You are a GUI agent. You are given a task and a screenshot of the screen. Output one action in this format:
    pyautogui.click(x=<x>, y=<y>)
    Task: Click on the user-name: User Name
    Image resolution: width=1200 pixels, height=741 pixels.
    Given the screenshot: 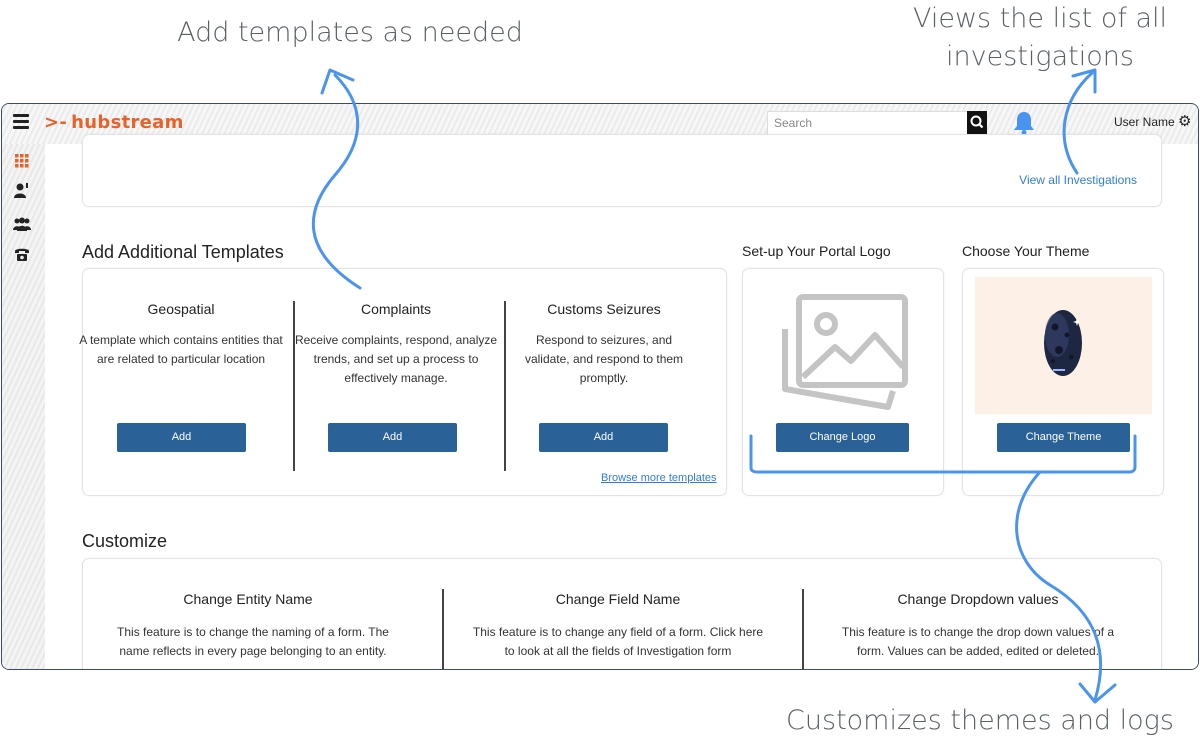 What is the action you would take?
    pyautogui.click(x=1144, y=122)
    